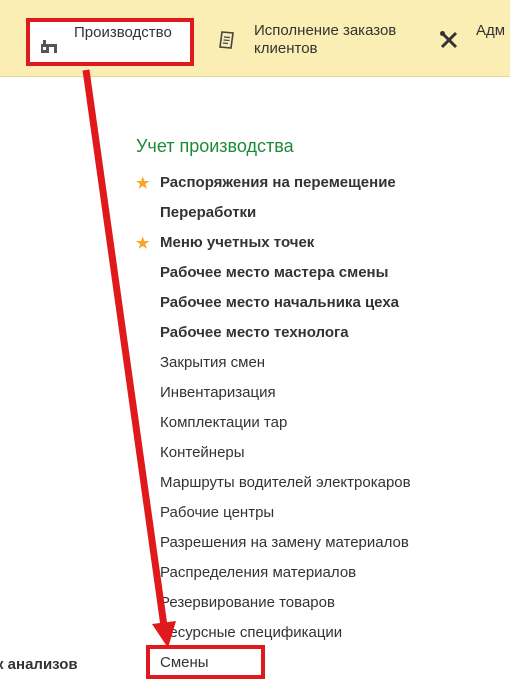  I want to click on menu-item: Разрешения на замену материалов, so click(273, 547).